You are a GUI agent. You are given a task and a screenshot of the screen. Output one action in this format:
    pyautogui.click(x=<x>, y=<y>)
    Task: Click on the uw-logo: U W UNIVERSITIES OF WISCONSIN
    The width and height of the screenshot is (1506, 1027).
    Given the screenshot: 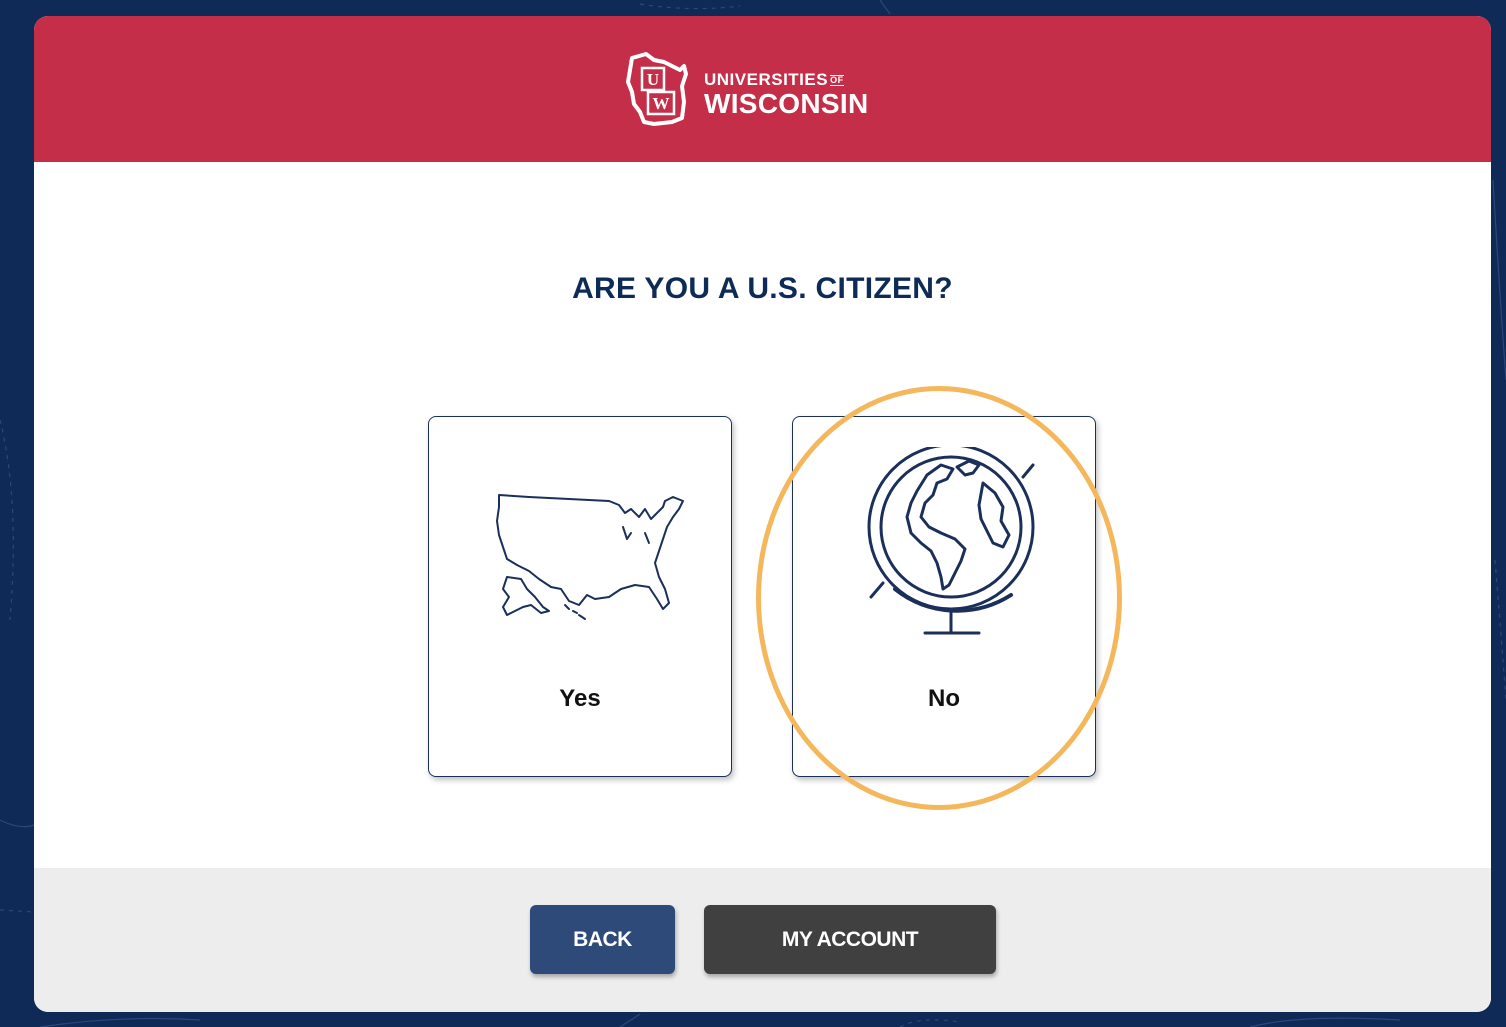 What is the action you would take?
    pyautogui.click(x=764, y=92)
    